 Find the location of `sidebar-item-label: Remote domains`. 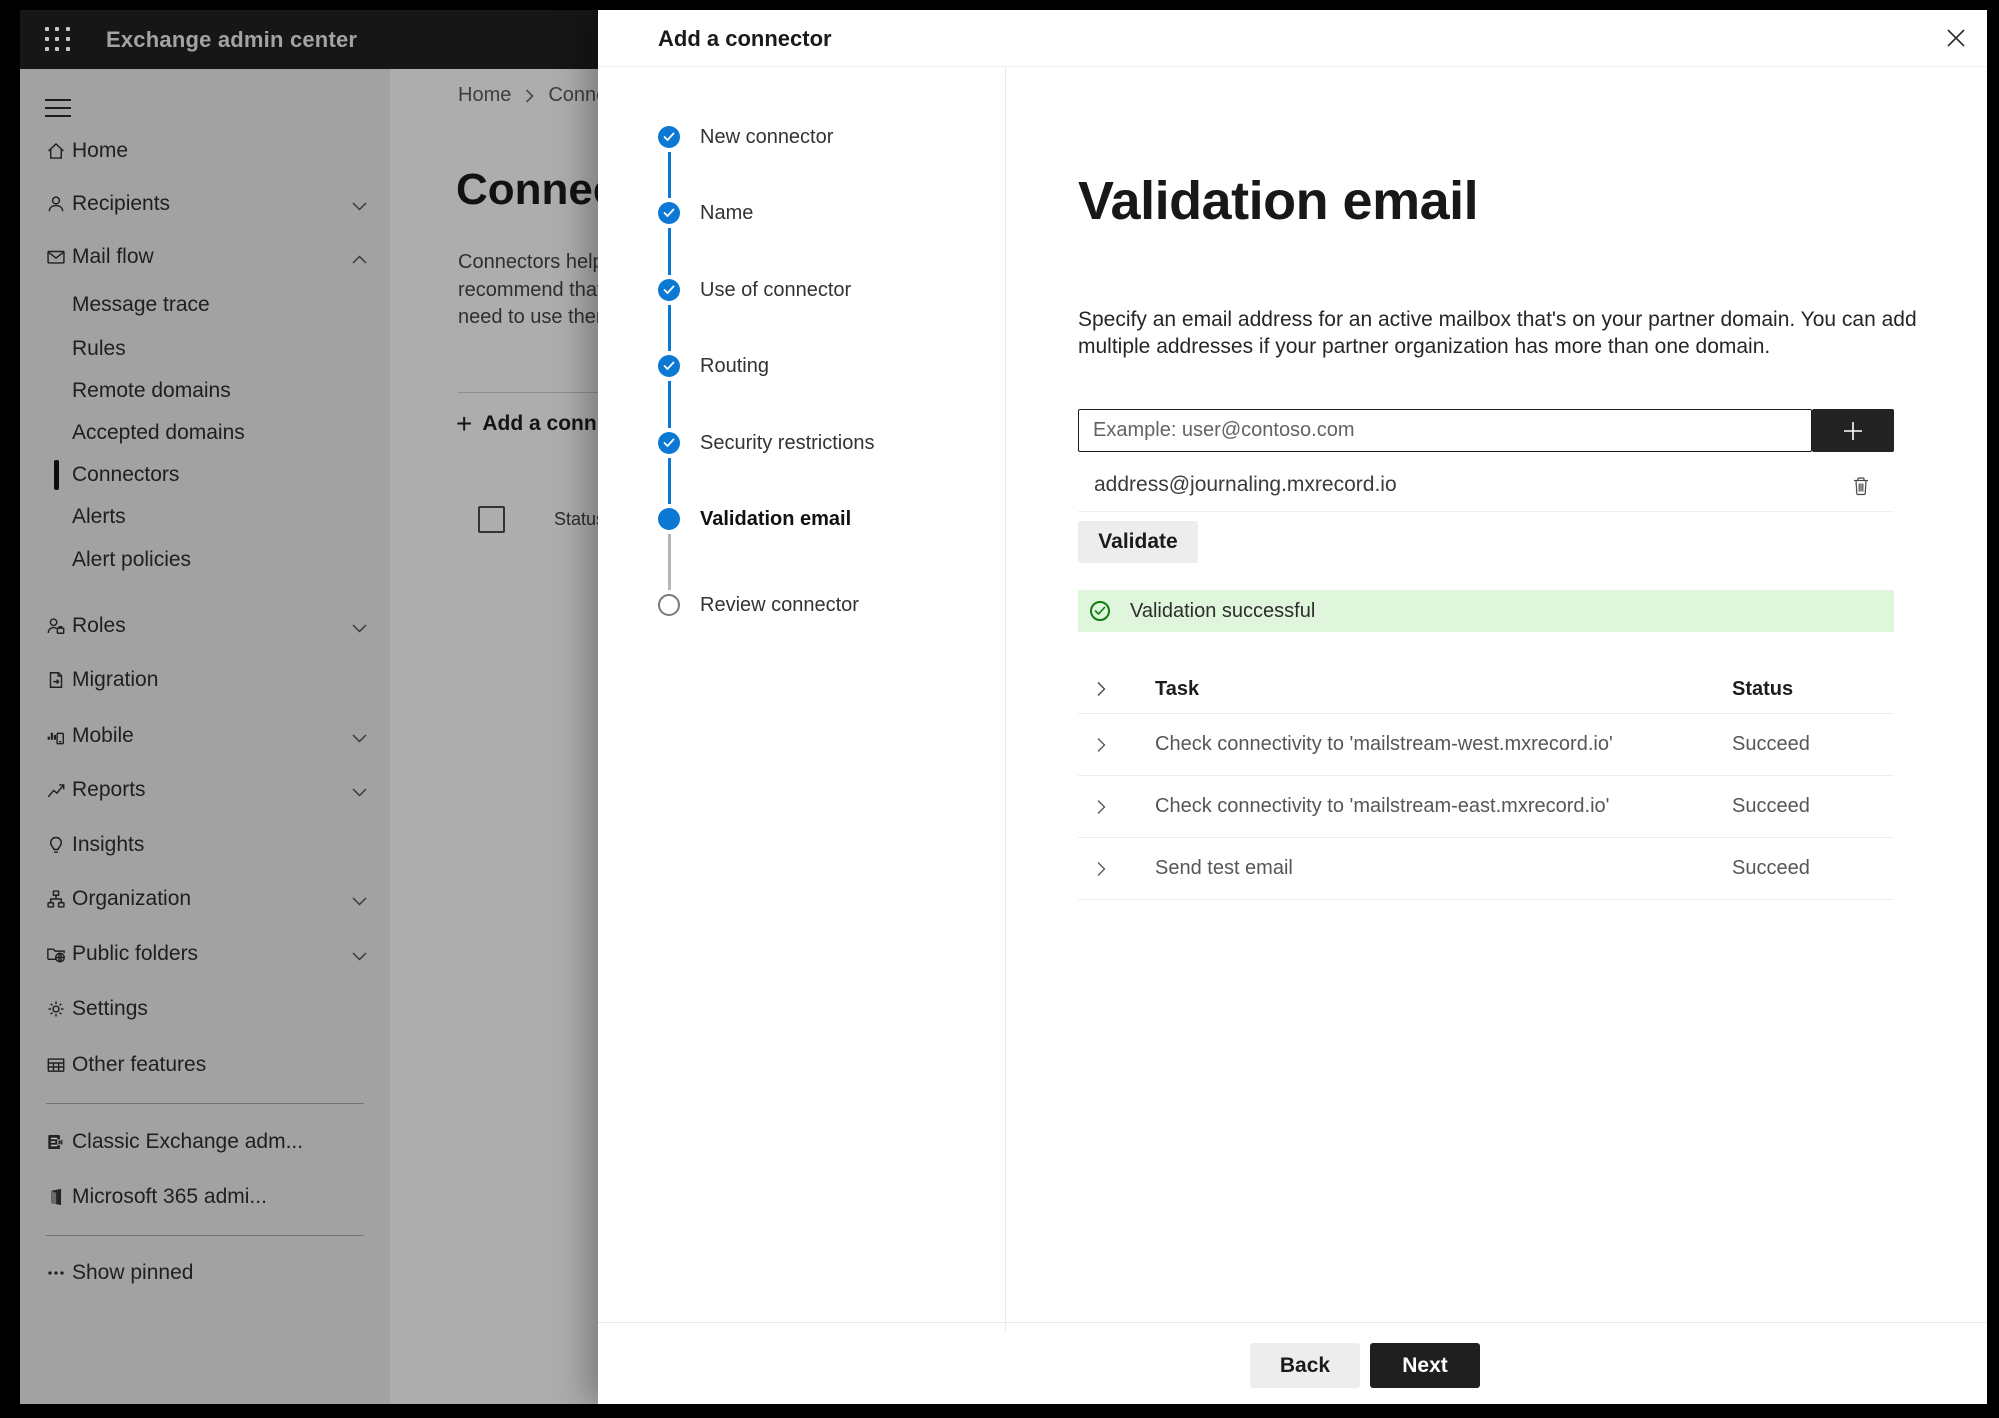

sidebar-item-label: Remote domains is located at coordinates (151, 390).